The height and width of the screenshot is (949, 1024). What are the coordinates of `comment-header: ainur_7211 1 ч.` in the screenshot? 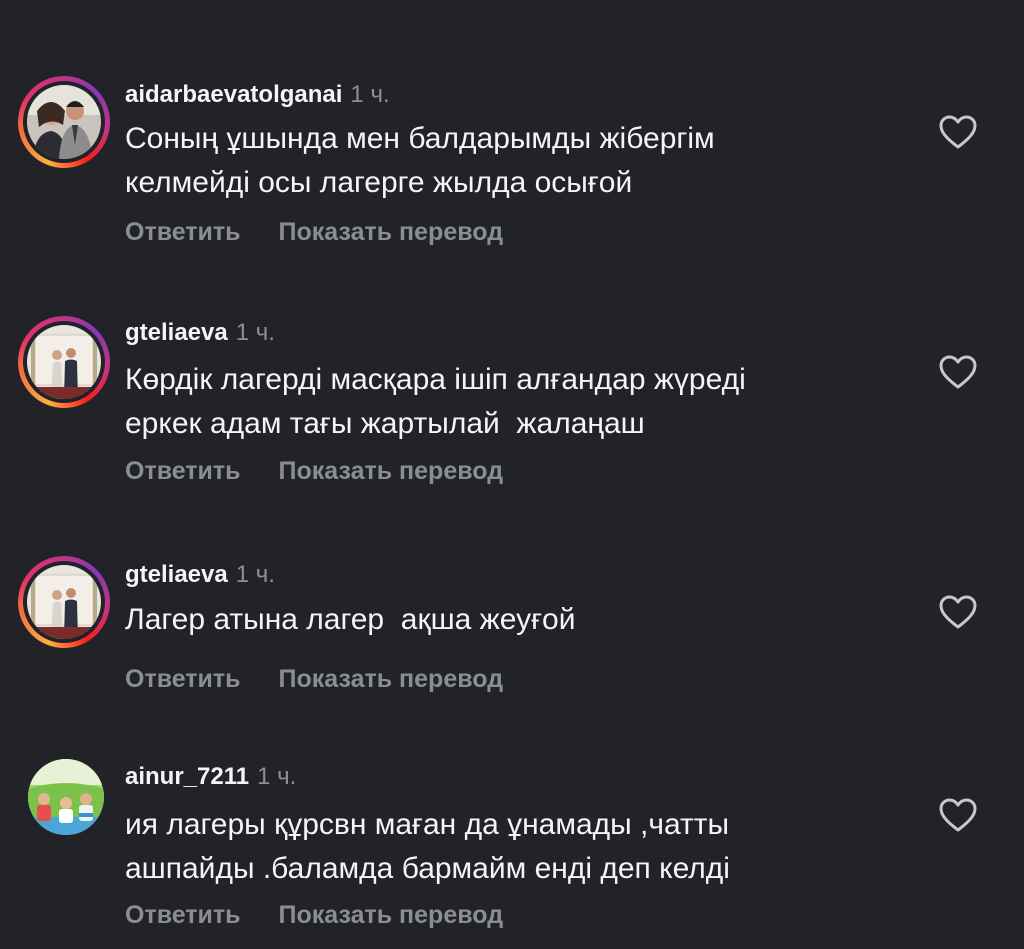 It's located at (210, 777).